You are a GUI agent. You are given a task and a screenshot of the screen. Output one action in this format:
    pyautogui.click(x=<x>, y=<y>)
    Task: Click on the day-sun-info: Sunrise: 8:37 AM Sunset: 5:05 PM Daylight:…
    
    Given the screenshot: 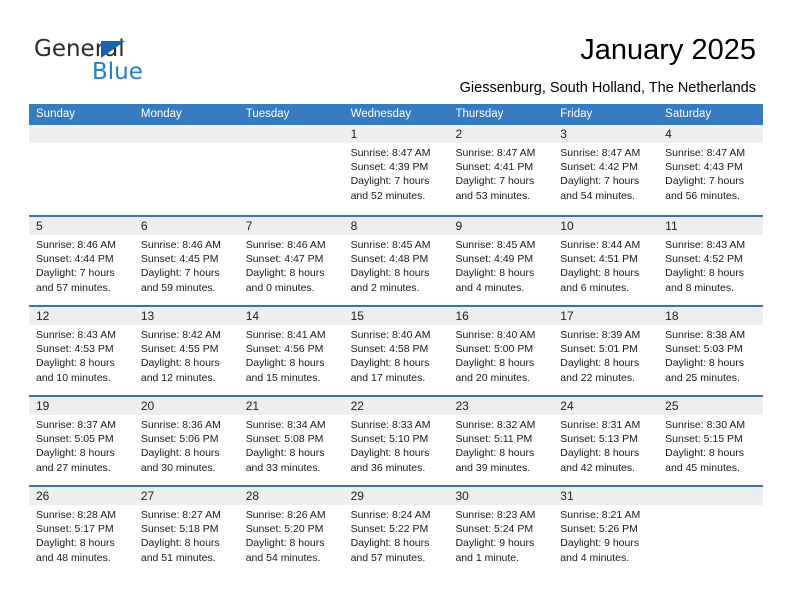 What is the action you would take?
    pyautogui.click(x=81, y=445)
    